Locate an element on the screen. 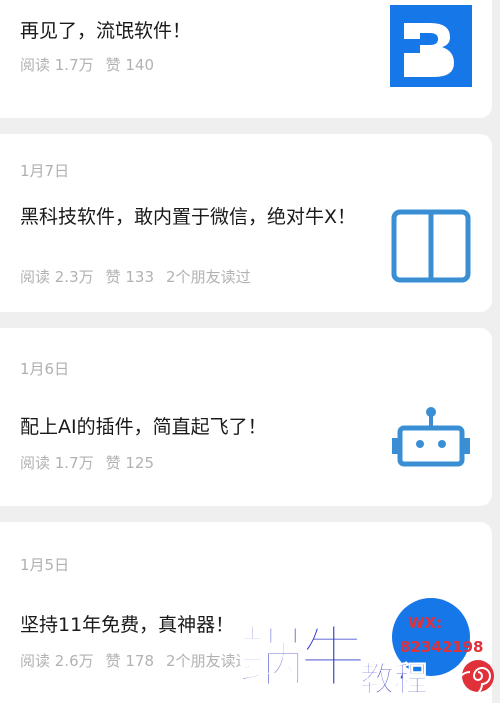 The width and height of the screenshot is (500, 703). article-meta: 阅读 1.7万赞 140 is located at coordinates (93, 64).